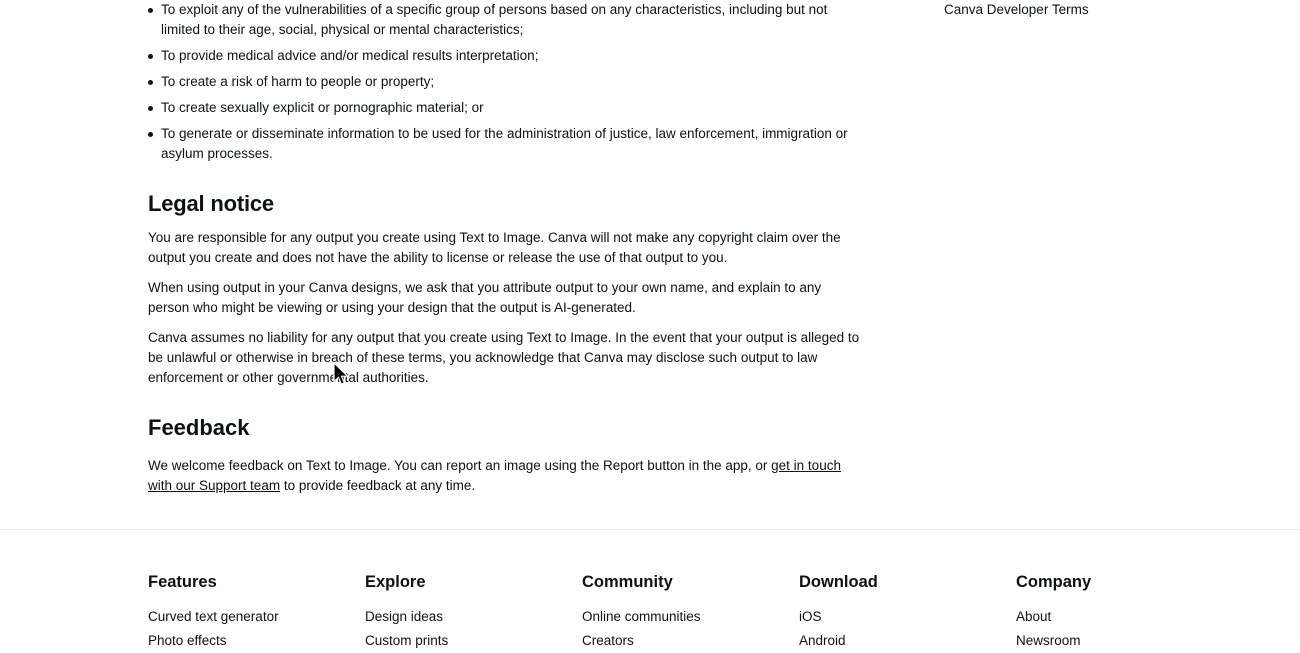 This screenshot has width=1300, height=653. What do you see at coordinates (907, 641) in the screenshot?
I see `footer-link-item: Android` at bounding box center [907, 641].